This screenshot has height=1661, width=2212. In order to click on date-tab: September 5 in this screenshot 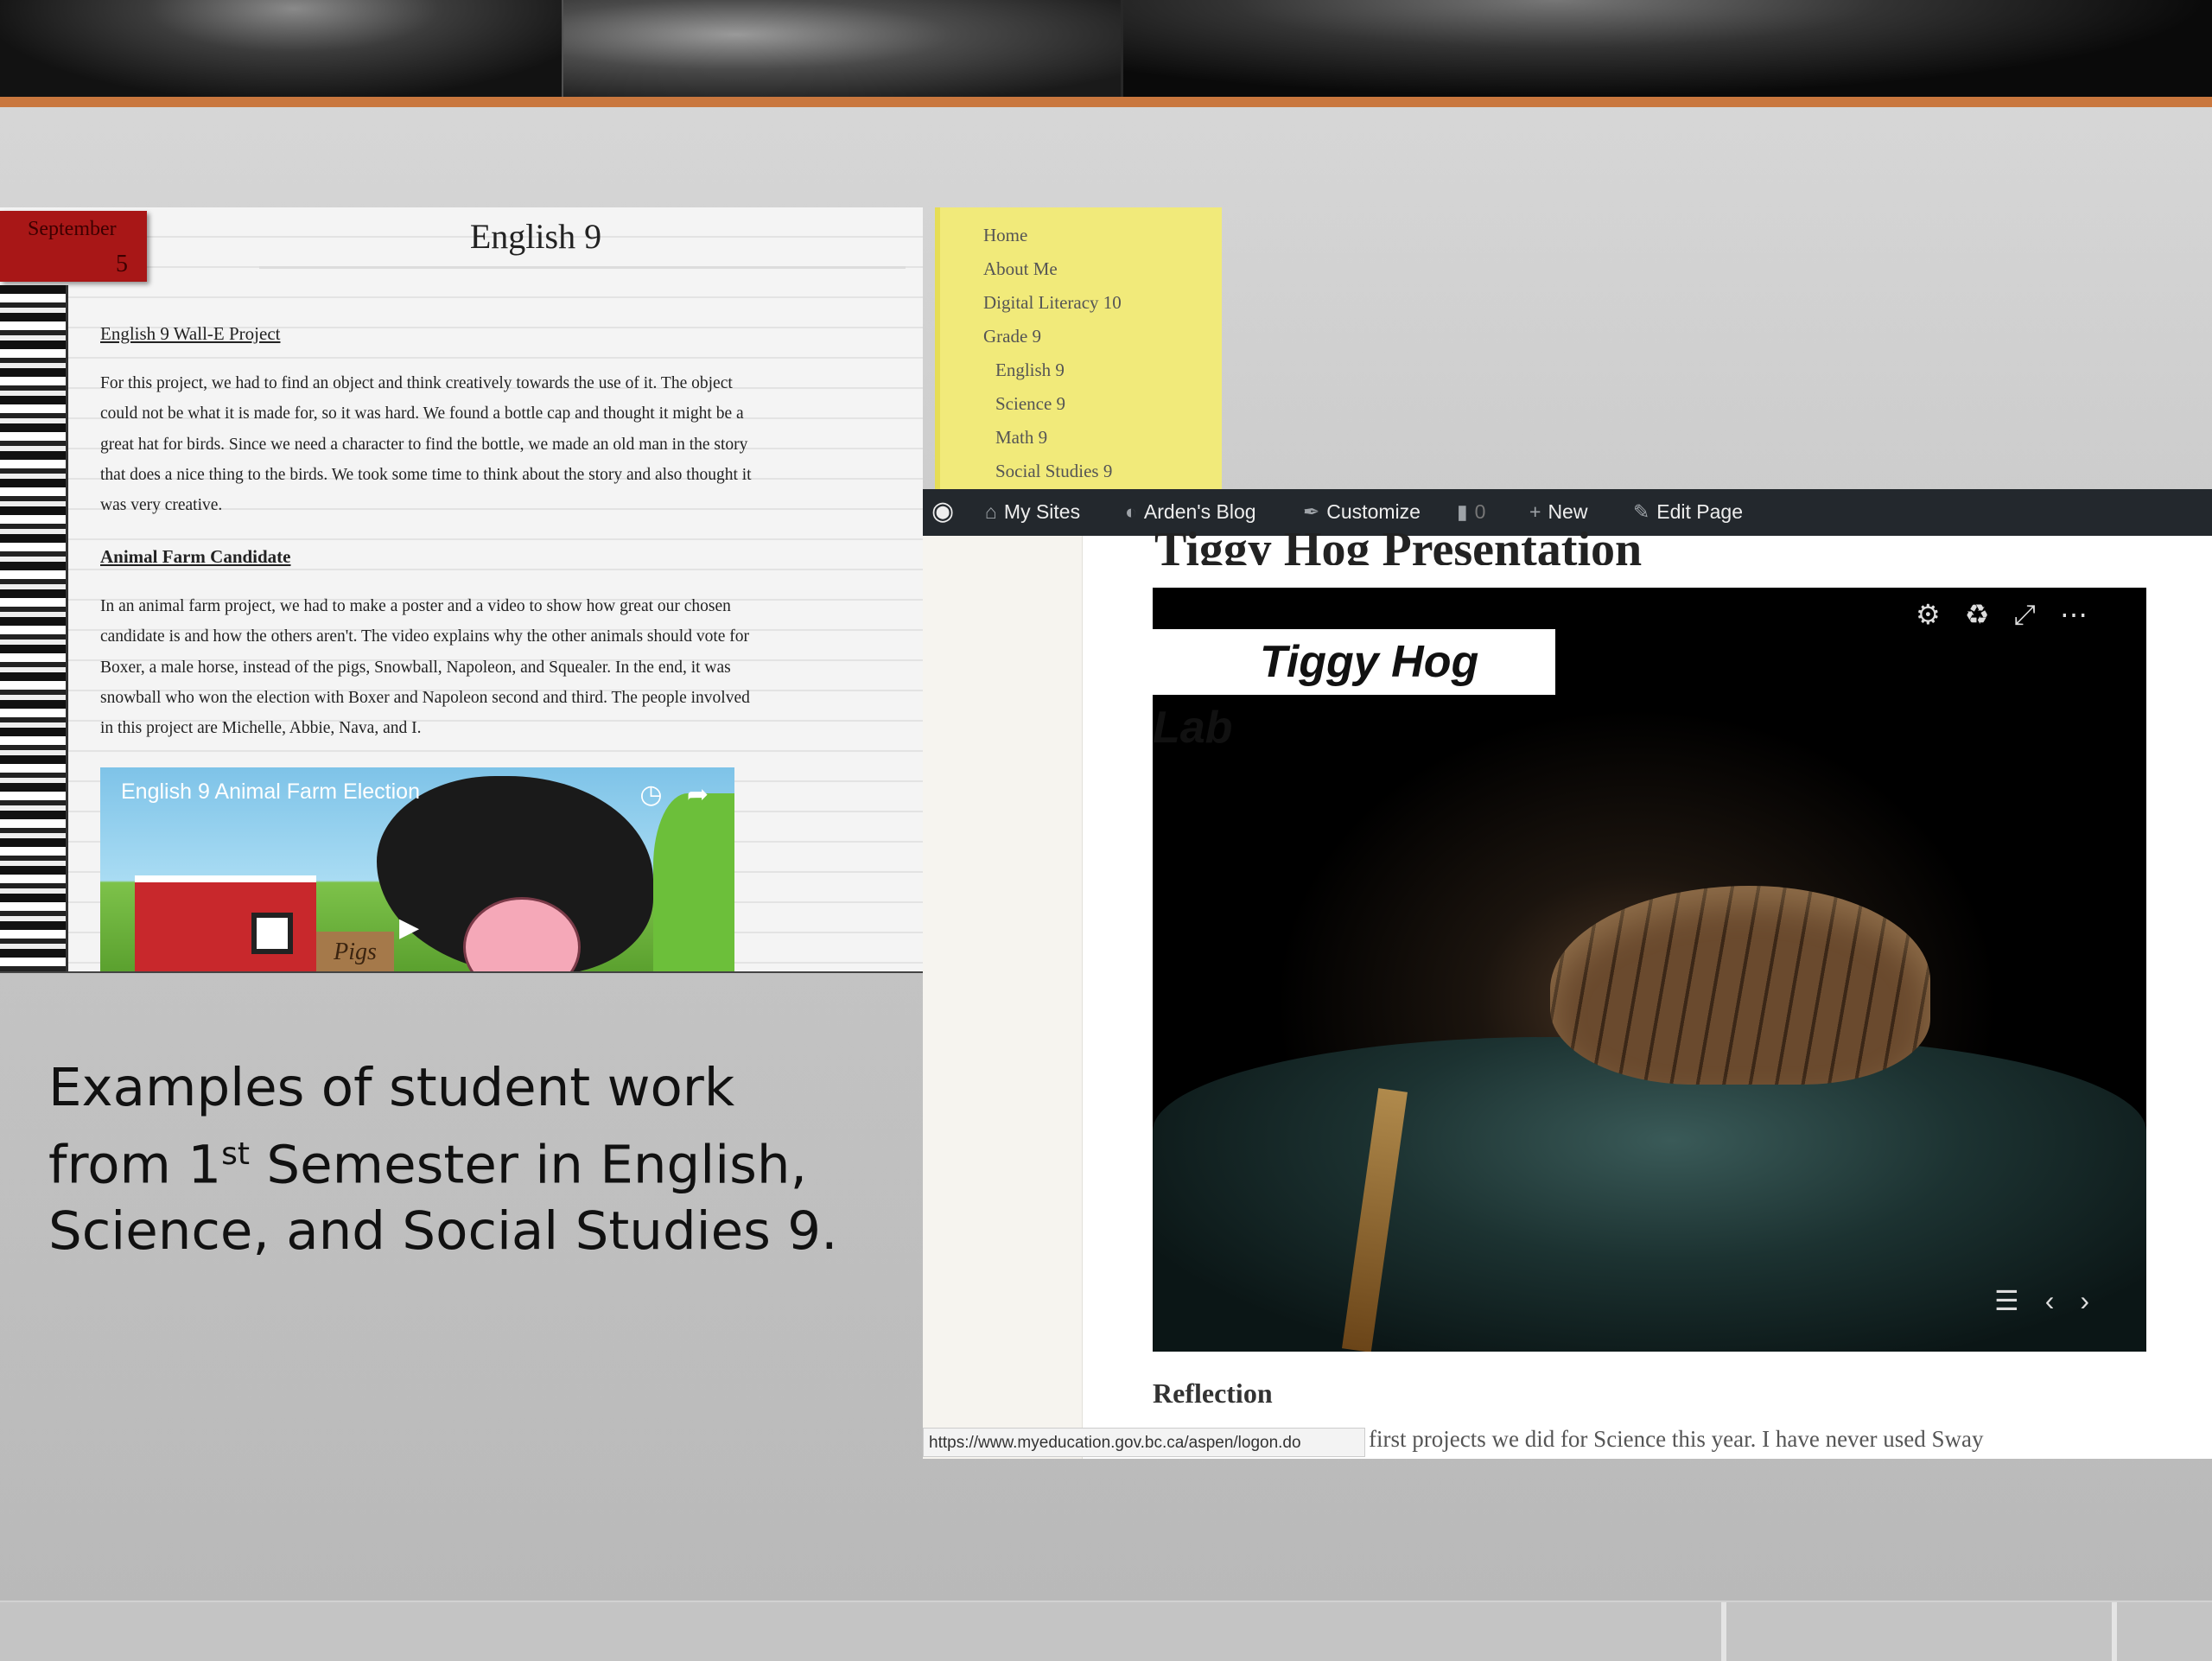, I will do `click(73, 246)`.